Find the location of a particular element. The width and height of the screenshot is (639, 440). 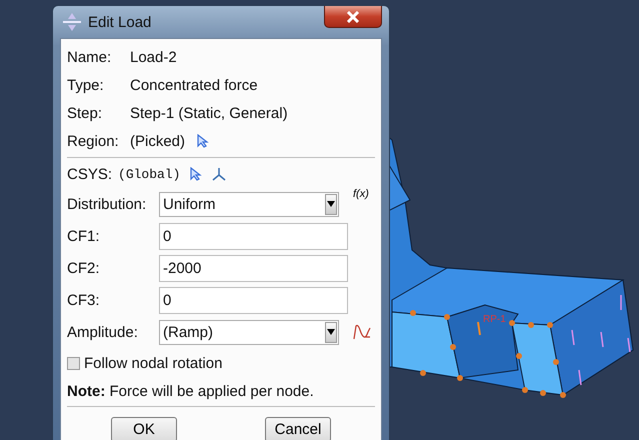

field-value: Concentrated force is located at coordinates (194, 85).